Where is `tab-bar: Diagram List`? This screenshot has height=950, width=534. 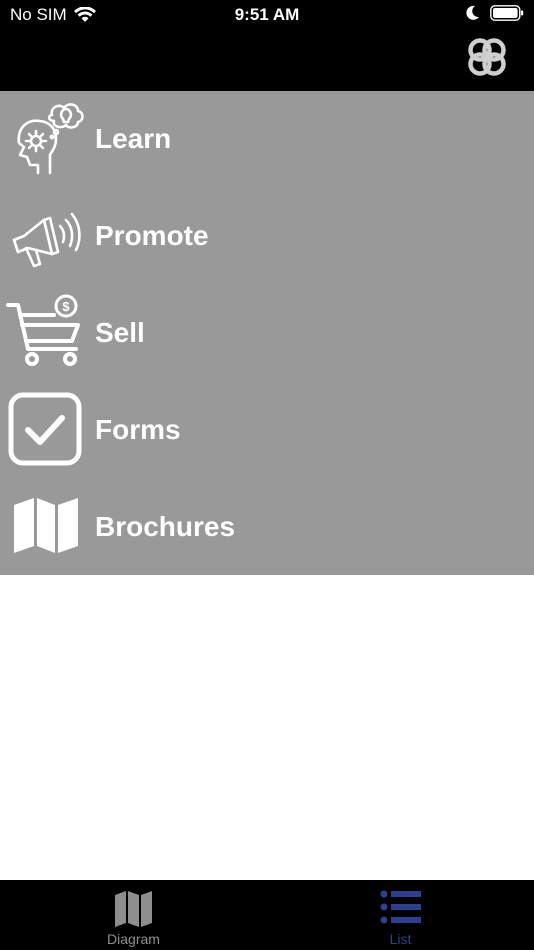
tab-bar: Diagram List is located at coordinates (267, 915).